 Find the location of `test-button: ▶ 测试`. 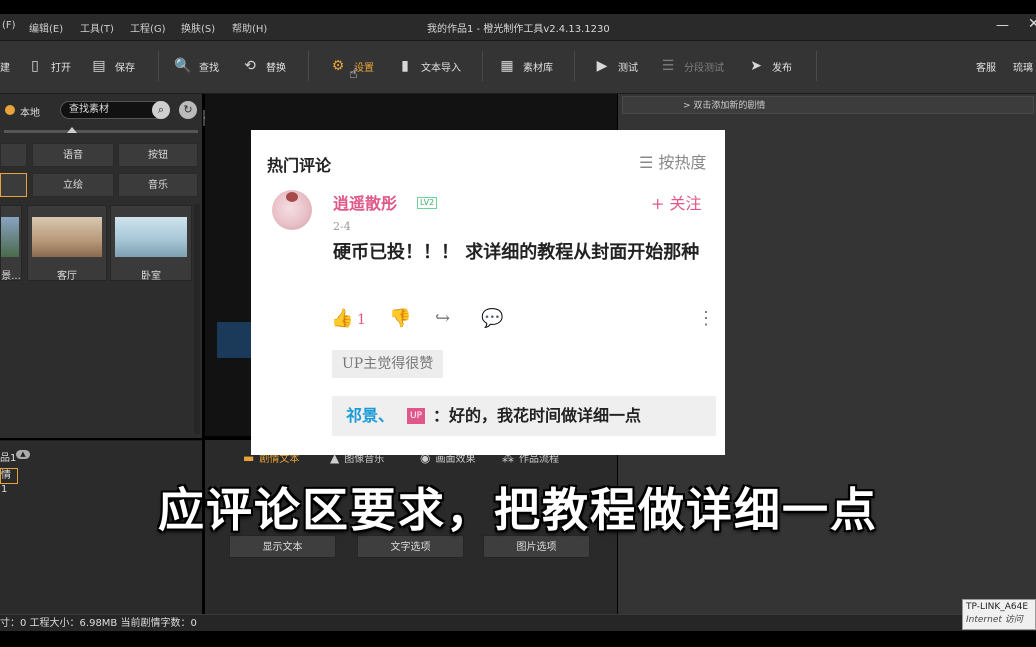

test-button: ▶ 测试 is located at coordinates (615, 66).